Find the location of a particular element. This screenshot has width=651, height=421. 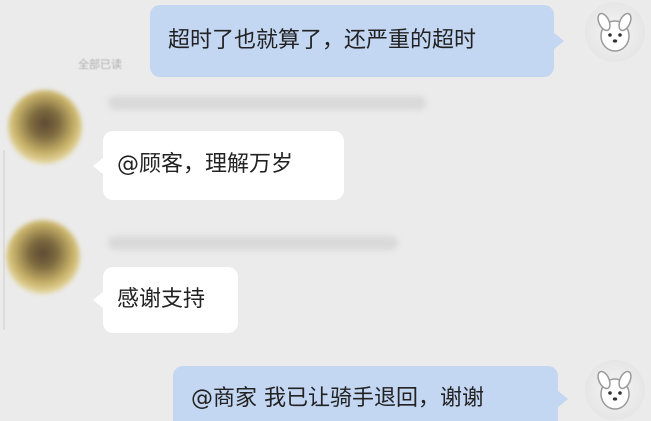

message-bubble-incoming: 感谢支持 is located at coordinates (170, 300).